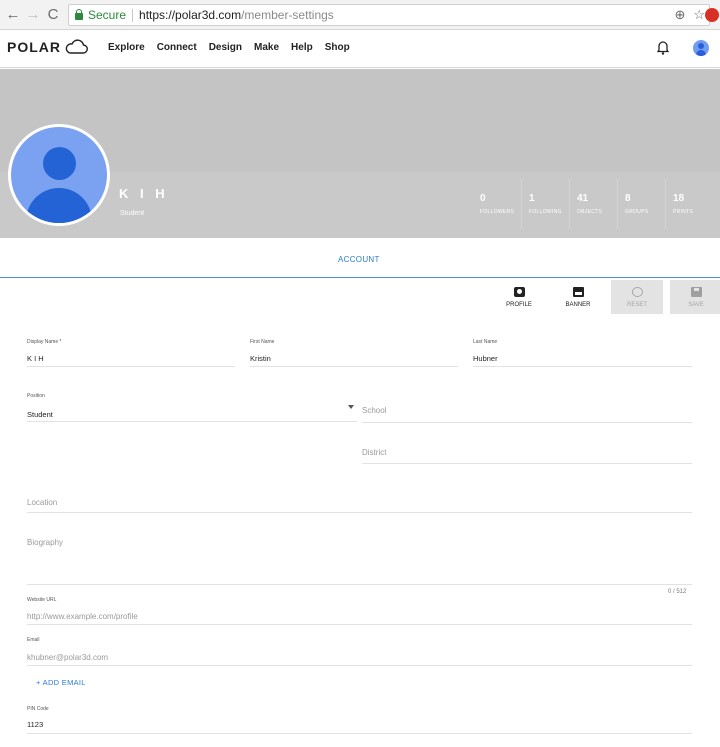  Describe the element at coordinates (360, 120) in the screenshot. I see `profile-banner` at that location.